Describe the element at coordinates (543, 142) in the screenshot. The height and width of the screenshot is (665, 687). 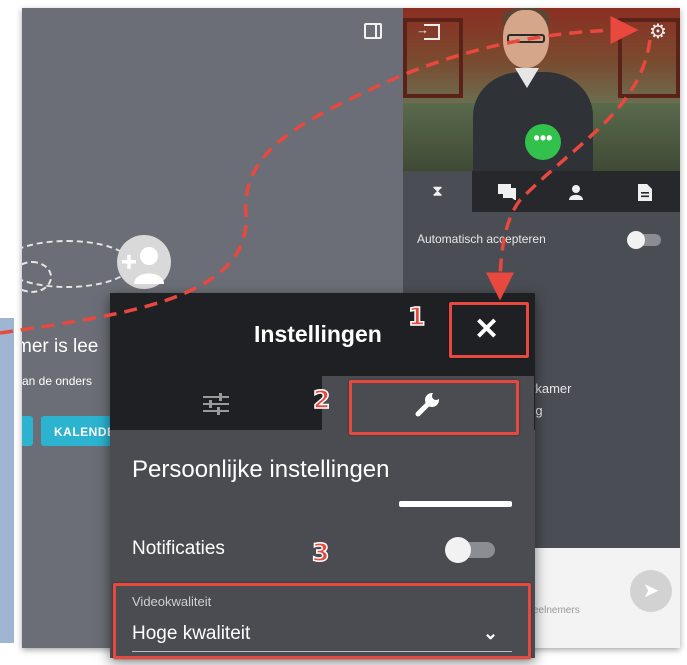
I see `more-options-button: •••` at that location.